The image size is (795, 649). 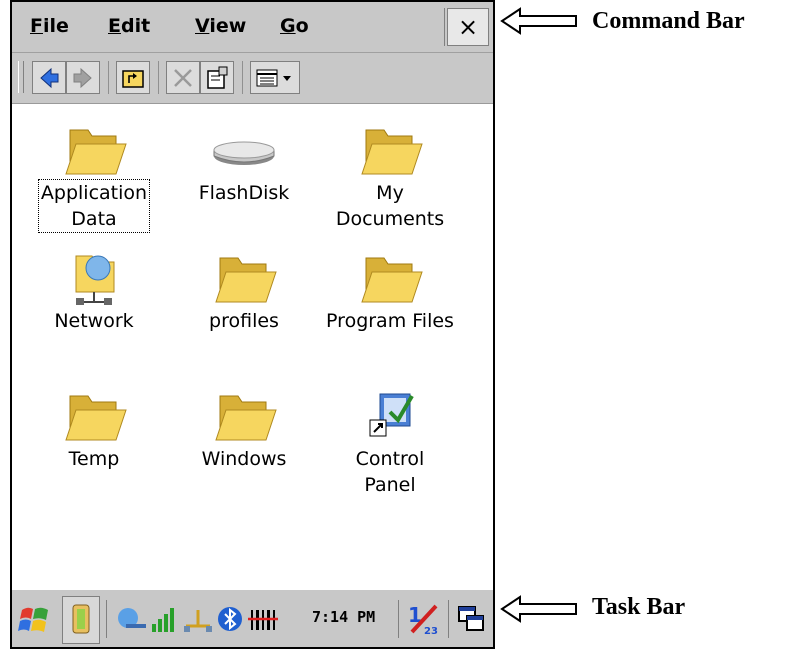 I want to click on control-panel-icon, so click(x=390, y=416).